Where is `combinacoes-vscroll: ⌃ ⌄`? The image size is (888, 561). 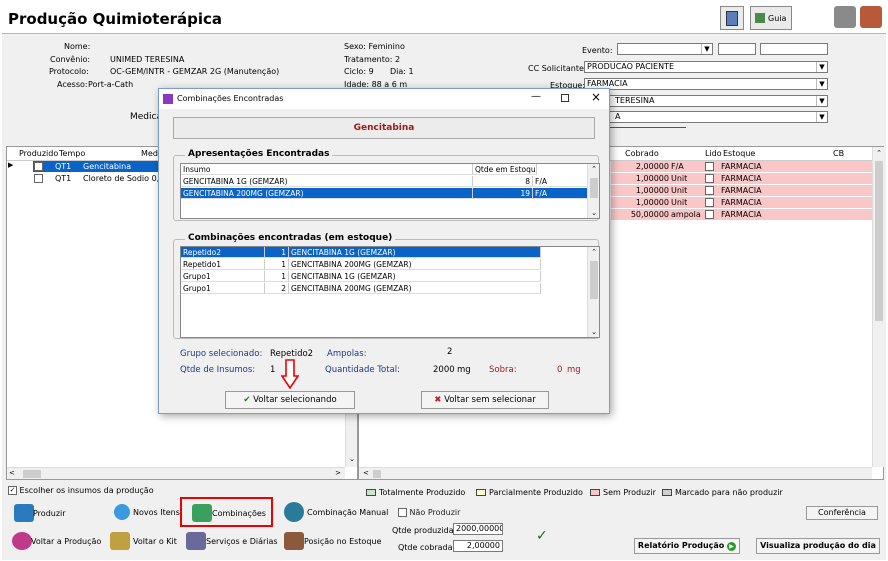 combinacoes-vscroll: ⌃ ⌄ is located at coordinates (593, 292).